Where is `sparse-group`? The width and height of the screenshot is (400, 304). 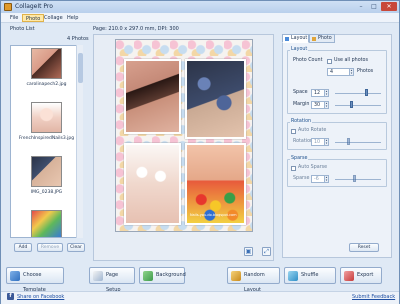 sparse-group is located at coordinates (337, 173).